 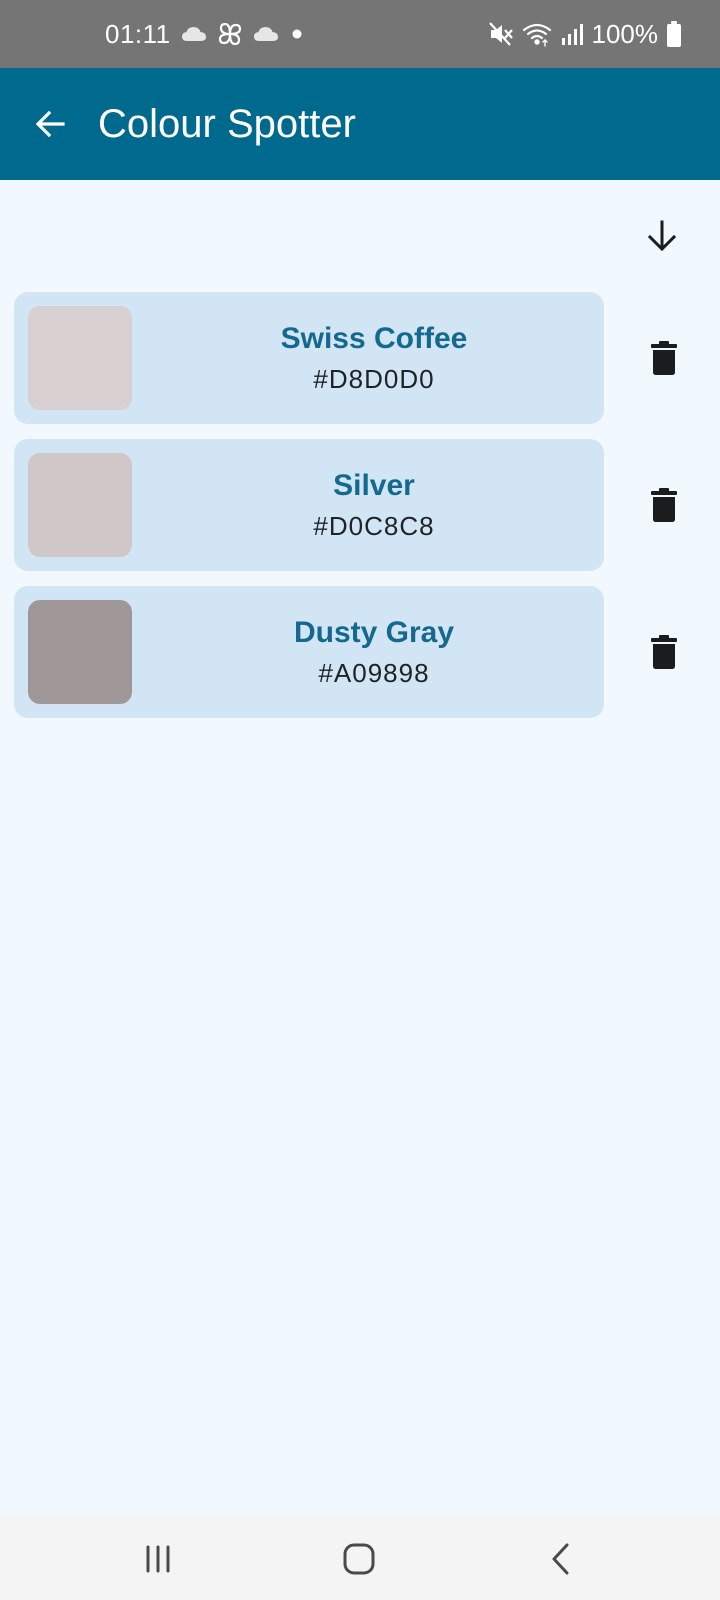 I want to click on colour-name: Silver, so click(x=374, y=485).